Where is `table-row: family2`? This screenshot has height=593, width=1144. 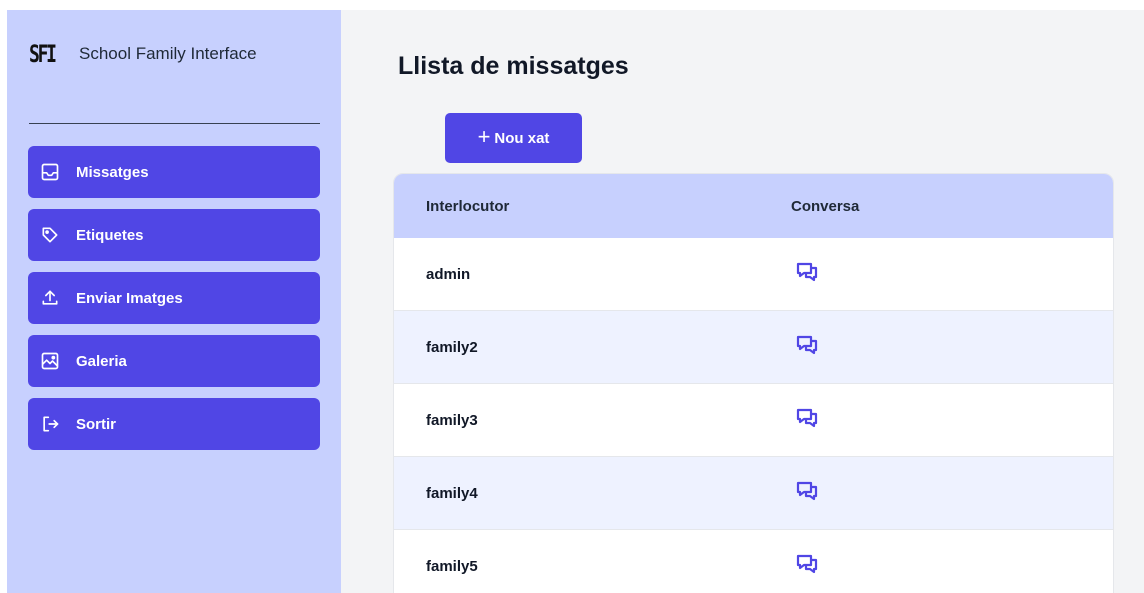
table-row: family2 is located at coordinates (753, 347).